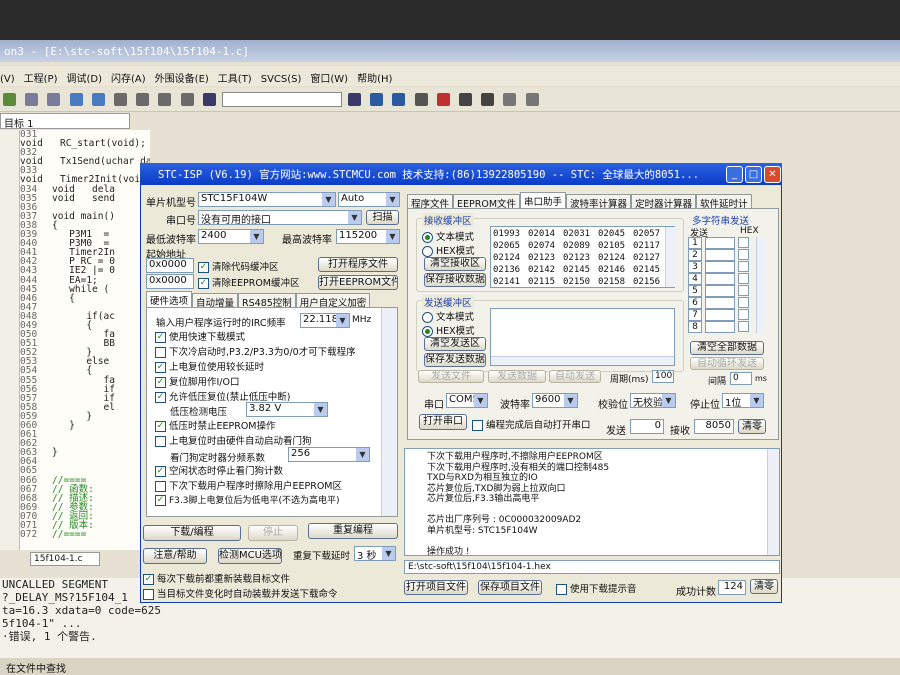  Describe the element at coordinates (663, 376) in the screenshot. I see `period-input: 100` at that location.